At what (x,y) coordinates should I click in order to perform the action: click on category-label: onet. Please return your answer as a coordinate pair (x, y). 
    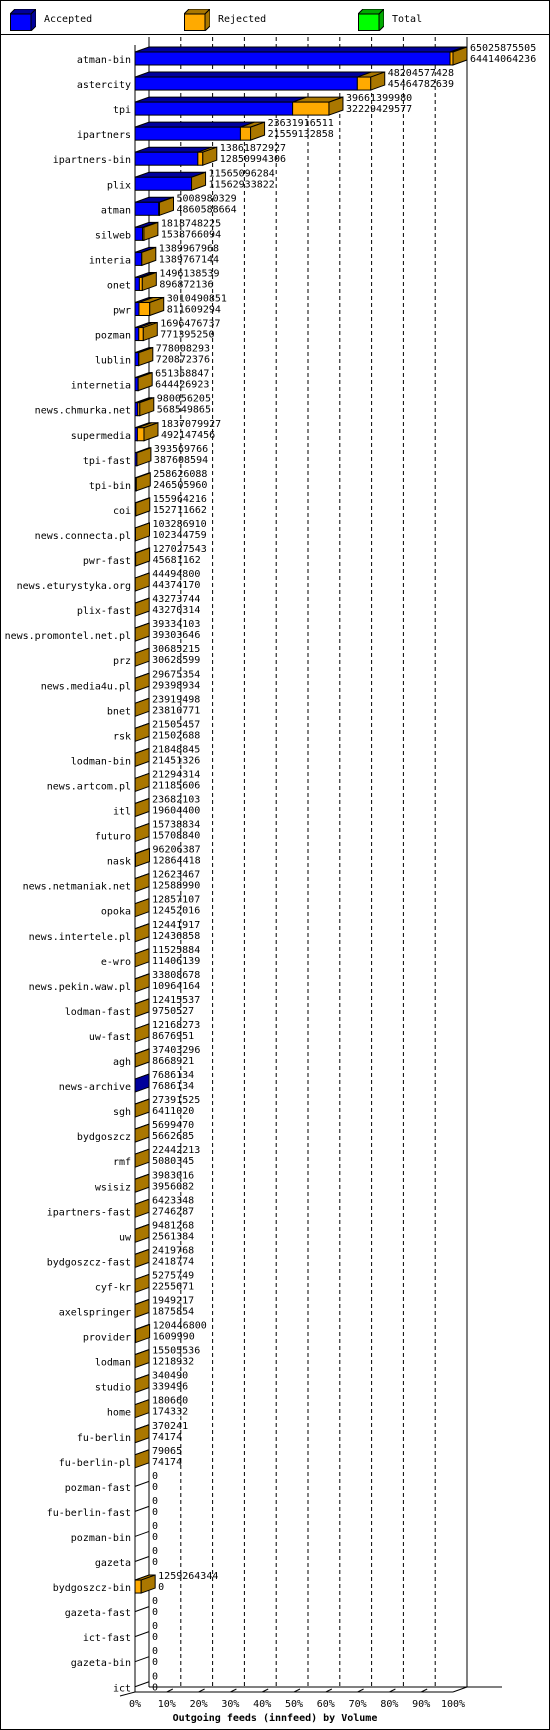
    Looking at the image, I should click on (119, 285).